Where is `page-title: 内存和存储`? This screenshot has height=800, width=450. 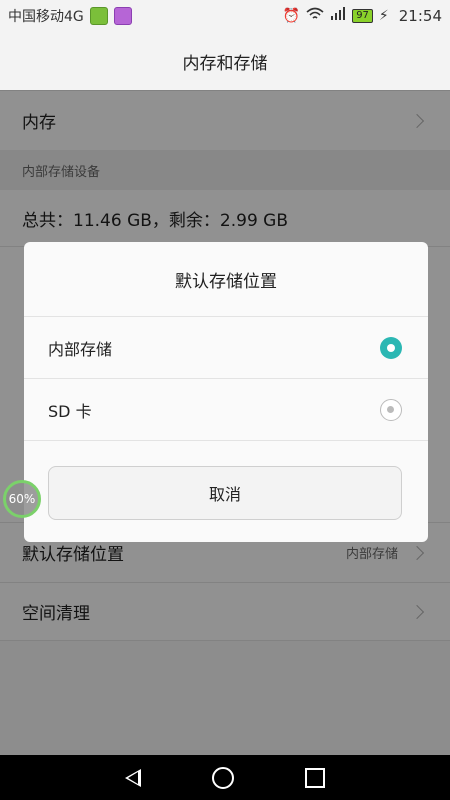 page-title: 内存和存储 is located at coordinates (225, 61).